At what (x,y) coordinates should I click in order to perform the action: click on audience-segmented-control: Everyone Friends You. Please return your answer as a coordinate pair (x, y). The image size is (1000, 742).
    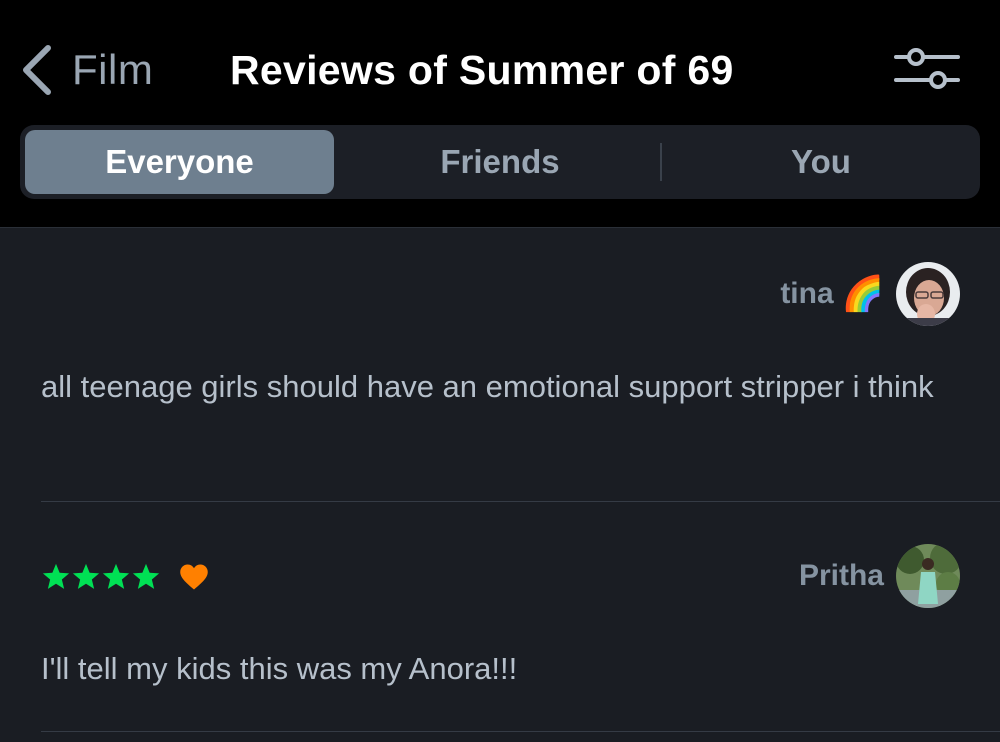
    Looking at the image, I should click on (500, 162).